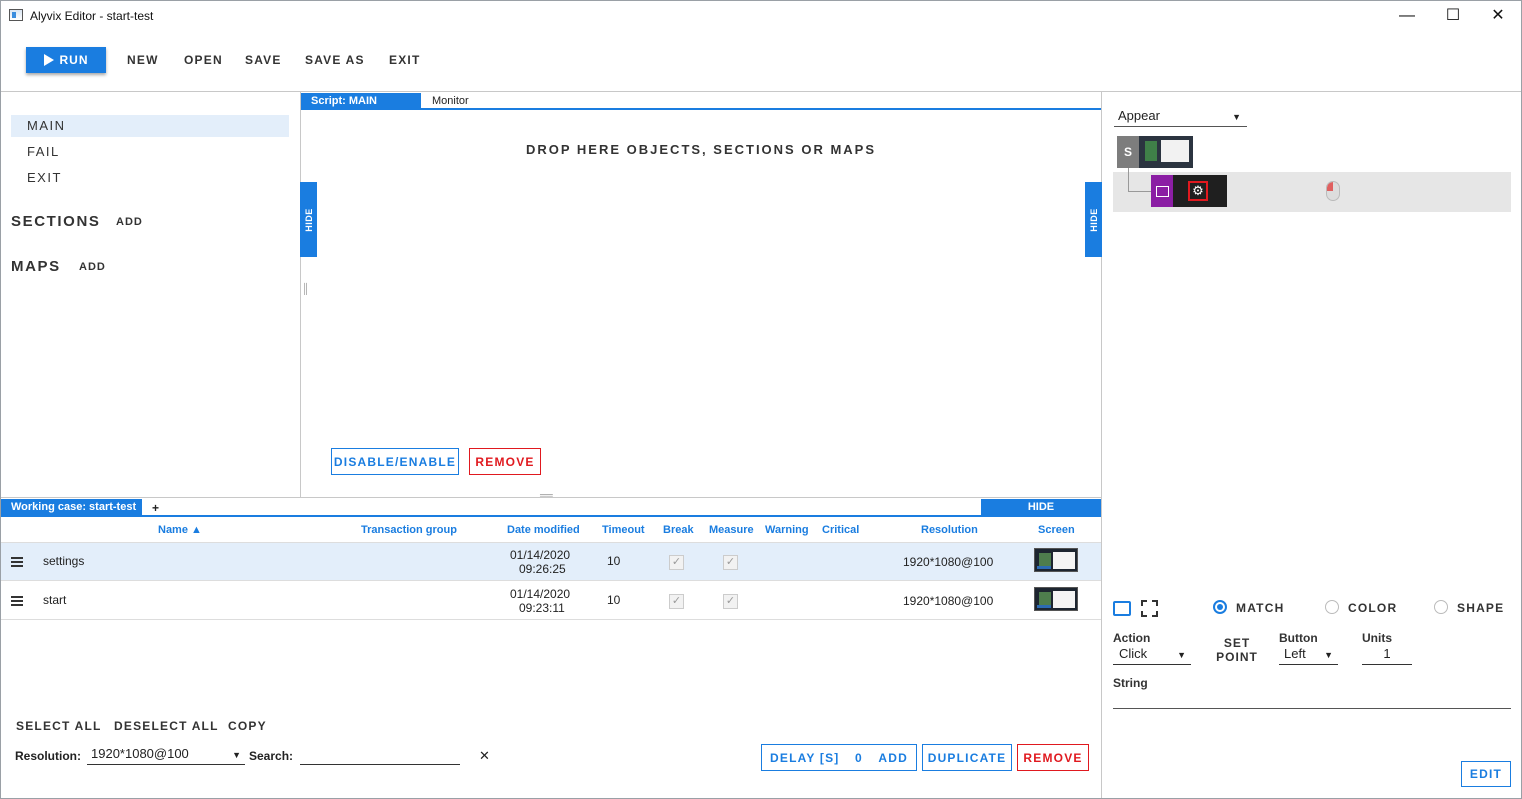 This screenshot has width=1522, height=799. What do you see at coordinates (48, 756) in the screenshot?
I see `resolution-label: Resolution:` at bounding box center [48, 756].